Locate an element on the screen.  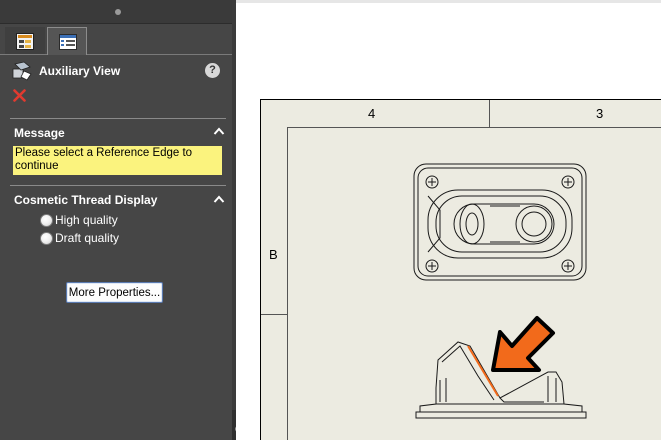
cosmetic-thread-group-title: Cosmetic Thread Display is located at coordinates (86, 200).